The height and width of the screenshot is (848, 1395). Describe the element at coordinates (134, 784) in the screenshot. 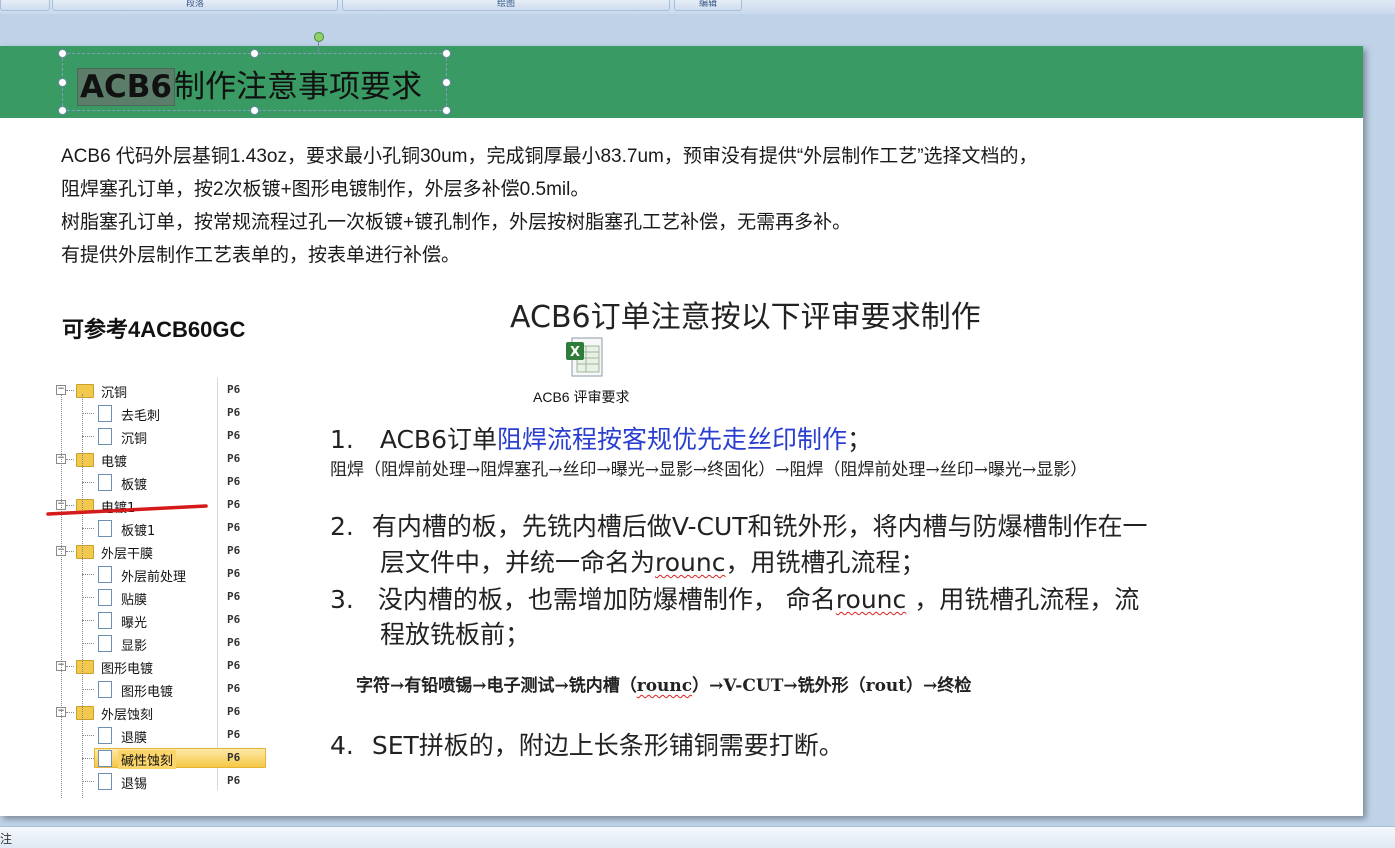

I see `tree-node-label: 退锡` at that location.